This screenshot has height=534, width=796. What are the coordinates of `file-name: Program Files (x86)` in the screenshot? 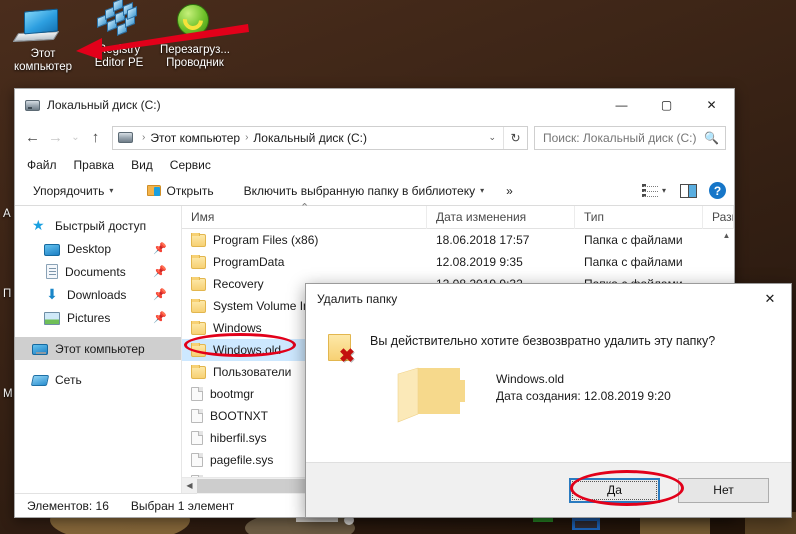 It's located at (266, 240).